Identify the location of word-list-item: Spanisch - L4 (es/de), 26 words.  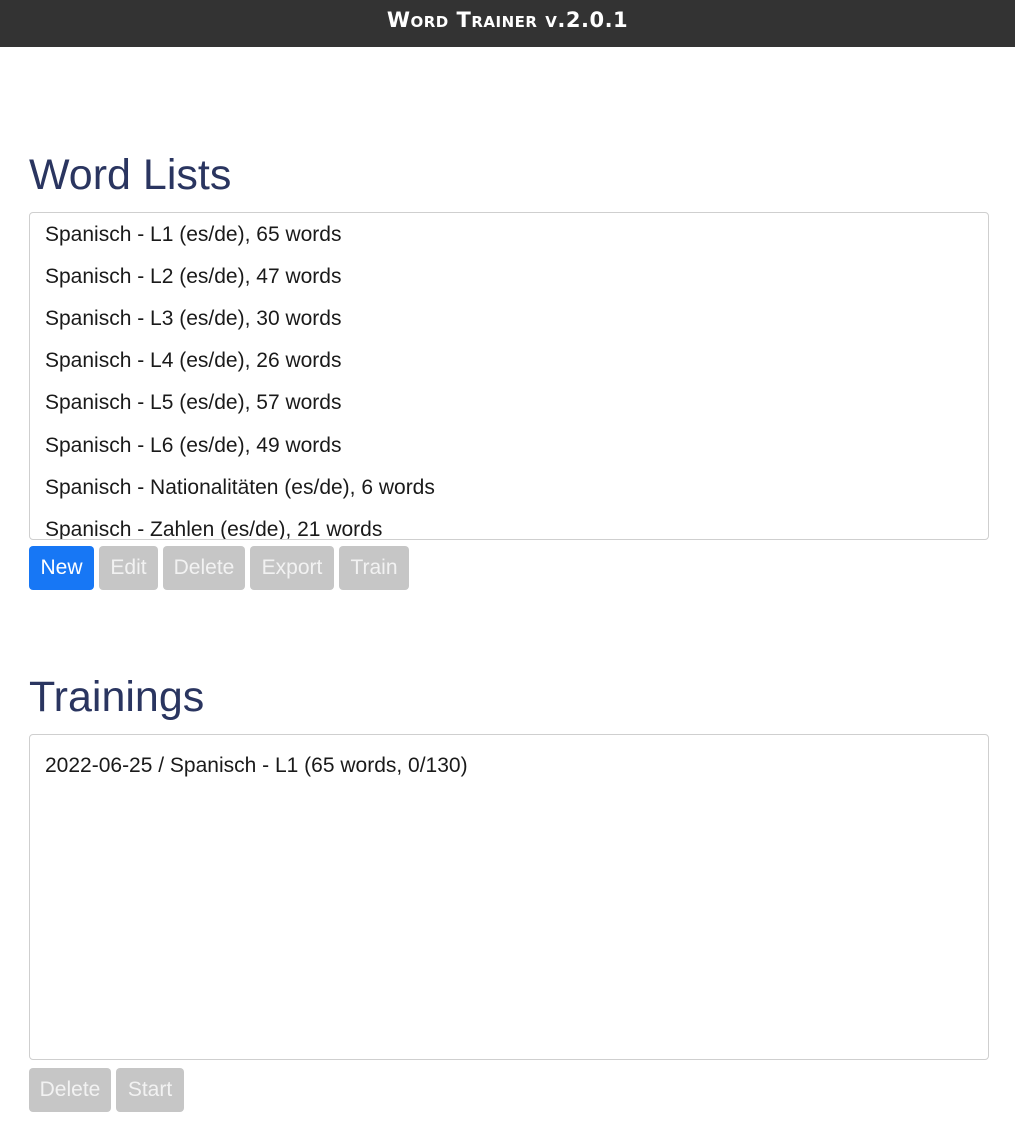
(193, 360).